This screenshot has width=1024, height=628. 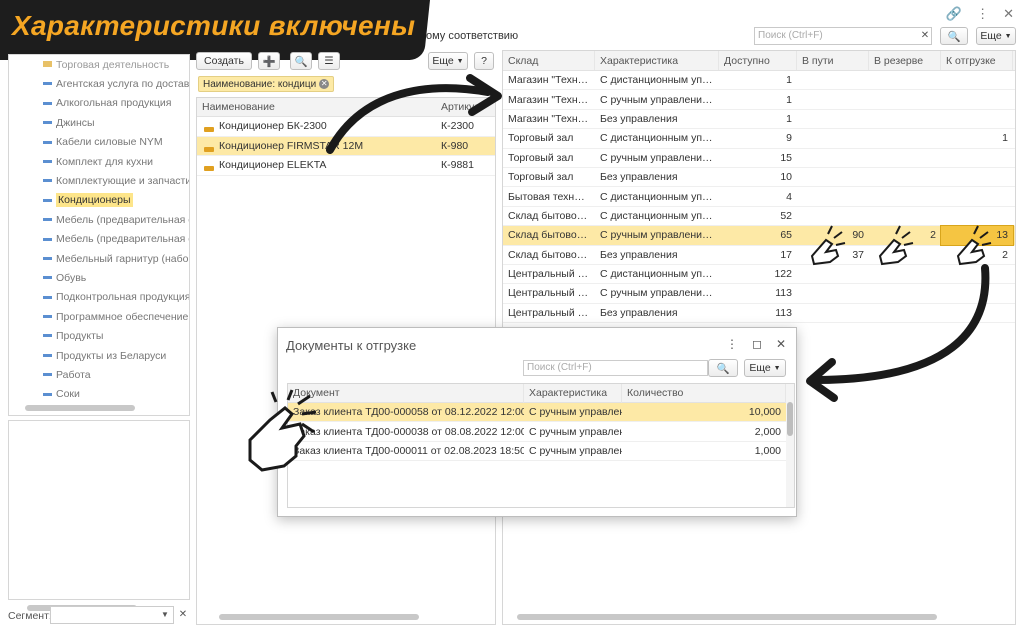 I want to click on filter-tag-label: Наименование: кондици, so click(x=260, y=84).